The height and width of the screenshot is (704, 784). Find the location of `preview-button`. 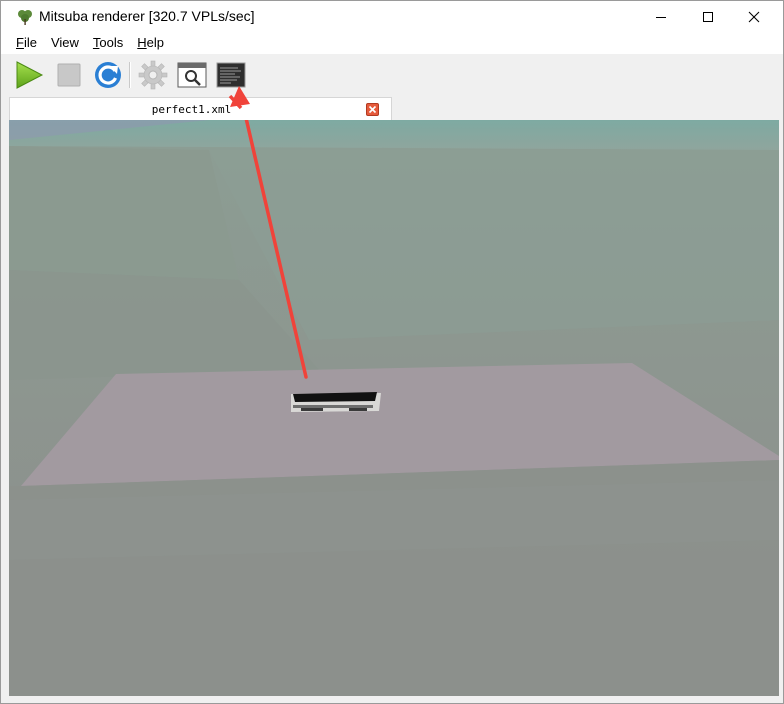

preview-button is located at coordinates (192, 75).